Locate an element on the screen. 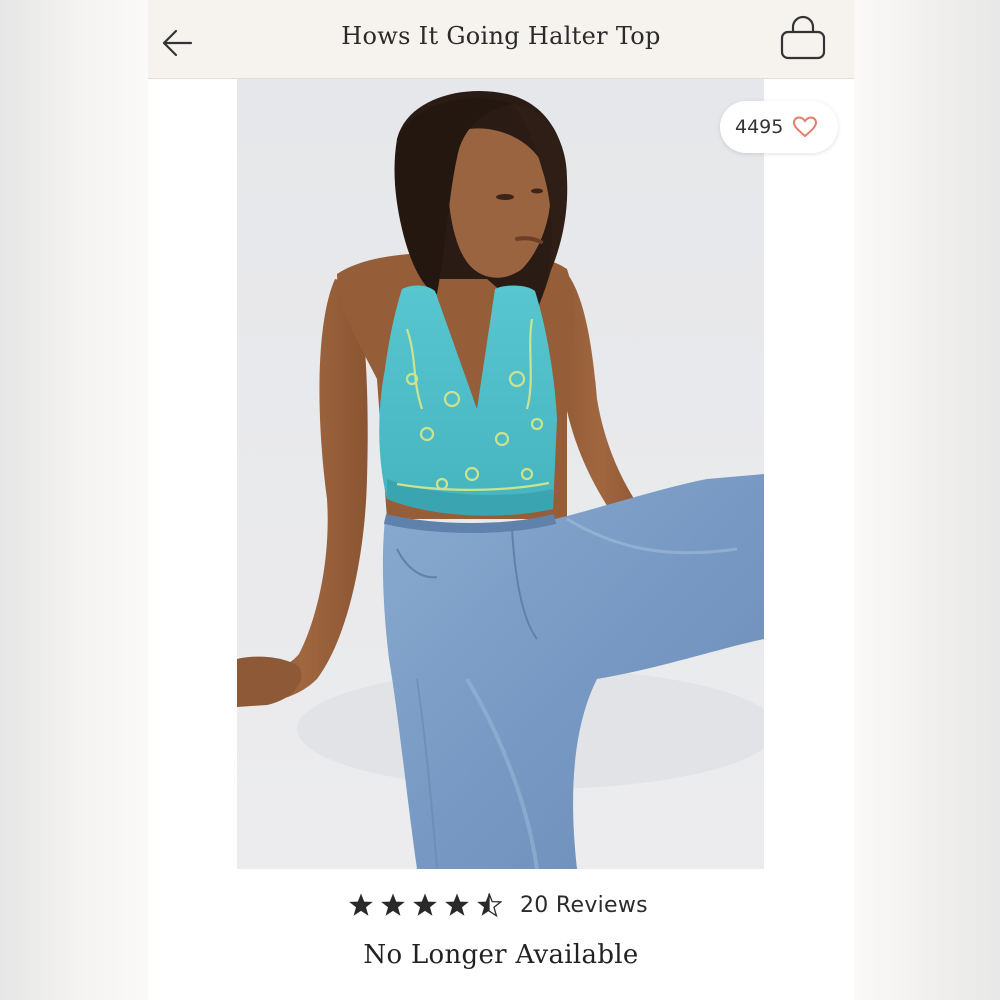  top-bar: Hows It Going Halter Top is located at coordinates (501, 39).